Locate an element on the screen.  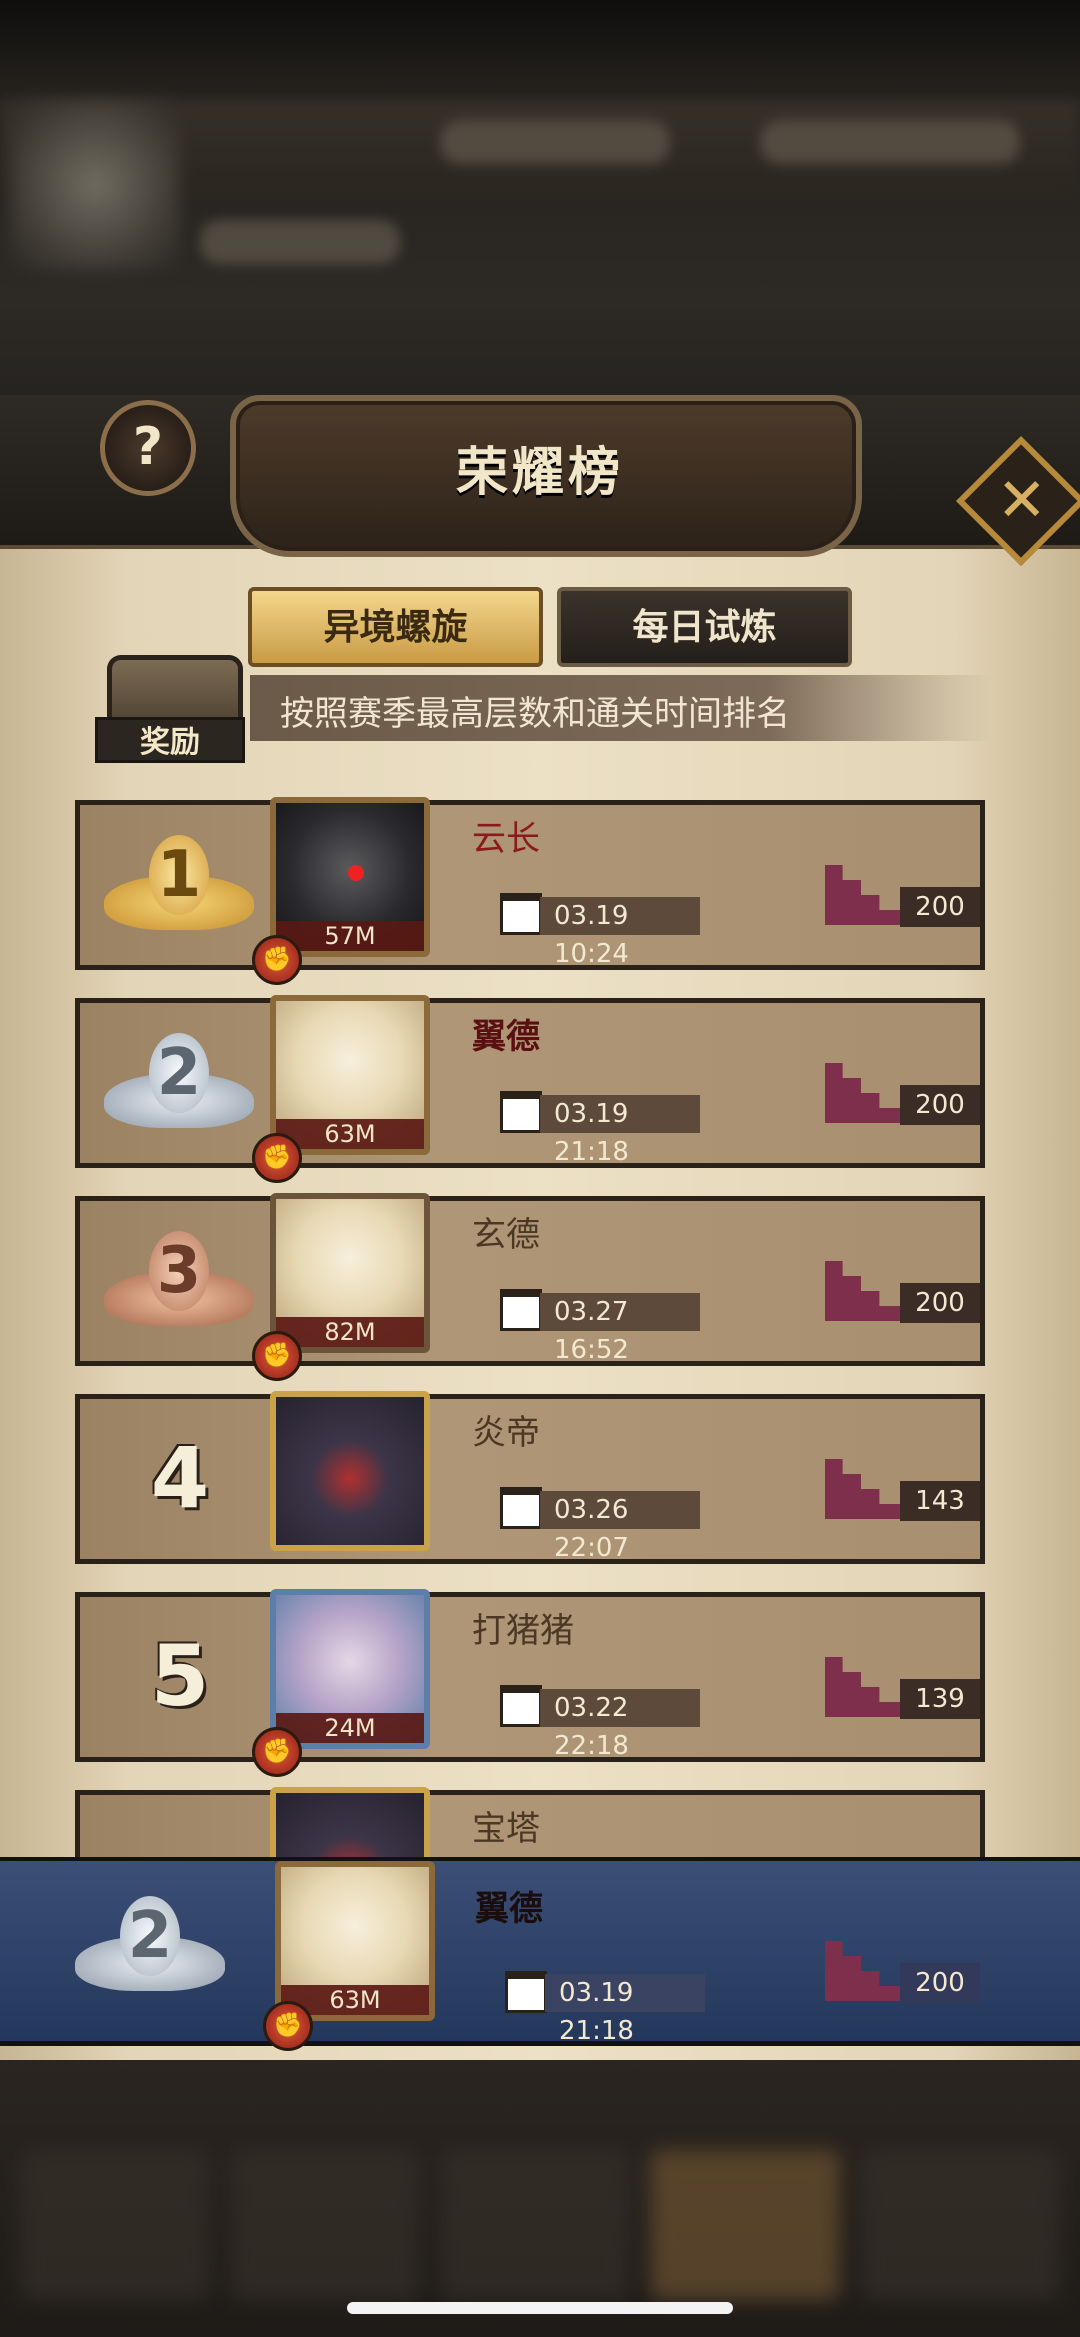
tab-daily-trial: 每日试炼 is located at coordinates (704, 627).